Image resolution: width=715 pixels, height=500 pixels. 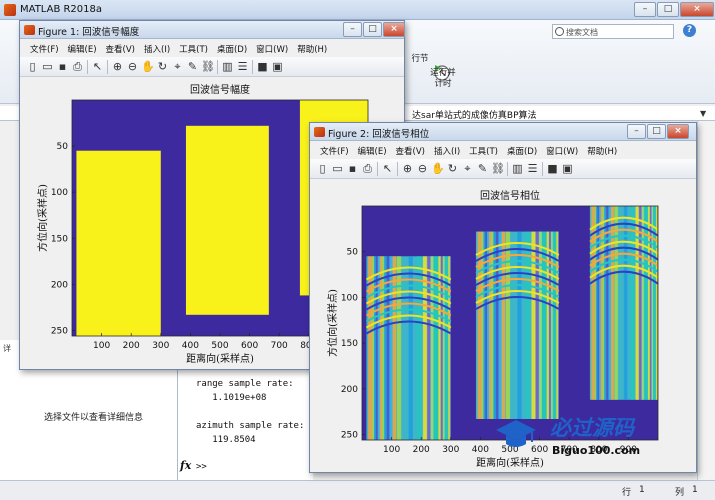 What do you see at coordinates (645, 9) in the screenshot?
I see `minimize-button: –` at bounding box center [645, 9].